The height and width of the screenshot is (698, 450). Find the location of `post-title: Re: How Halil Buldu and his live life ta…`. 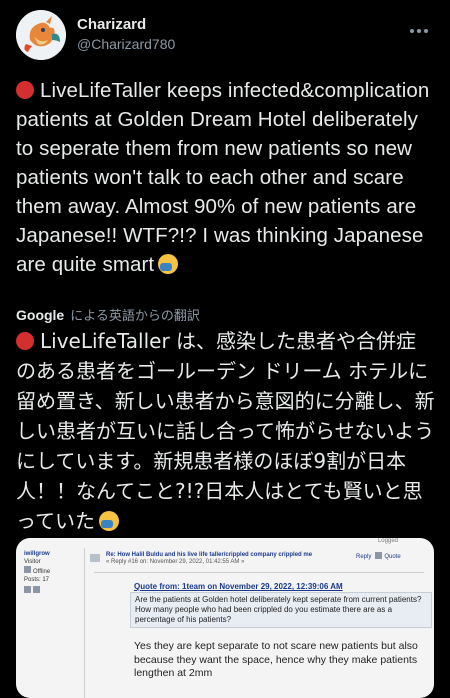

post-title: Re: How Halil Buldu and his live life ta… is located at coordinates (216, 559).